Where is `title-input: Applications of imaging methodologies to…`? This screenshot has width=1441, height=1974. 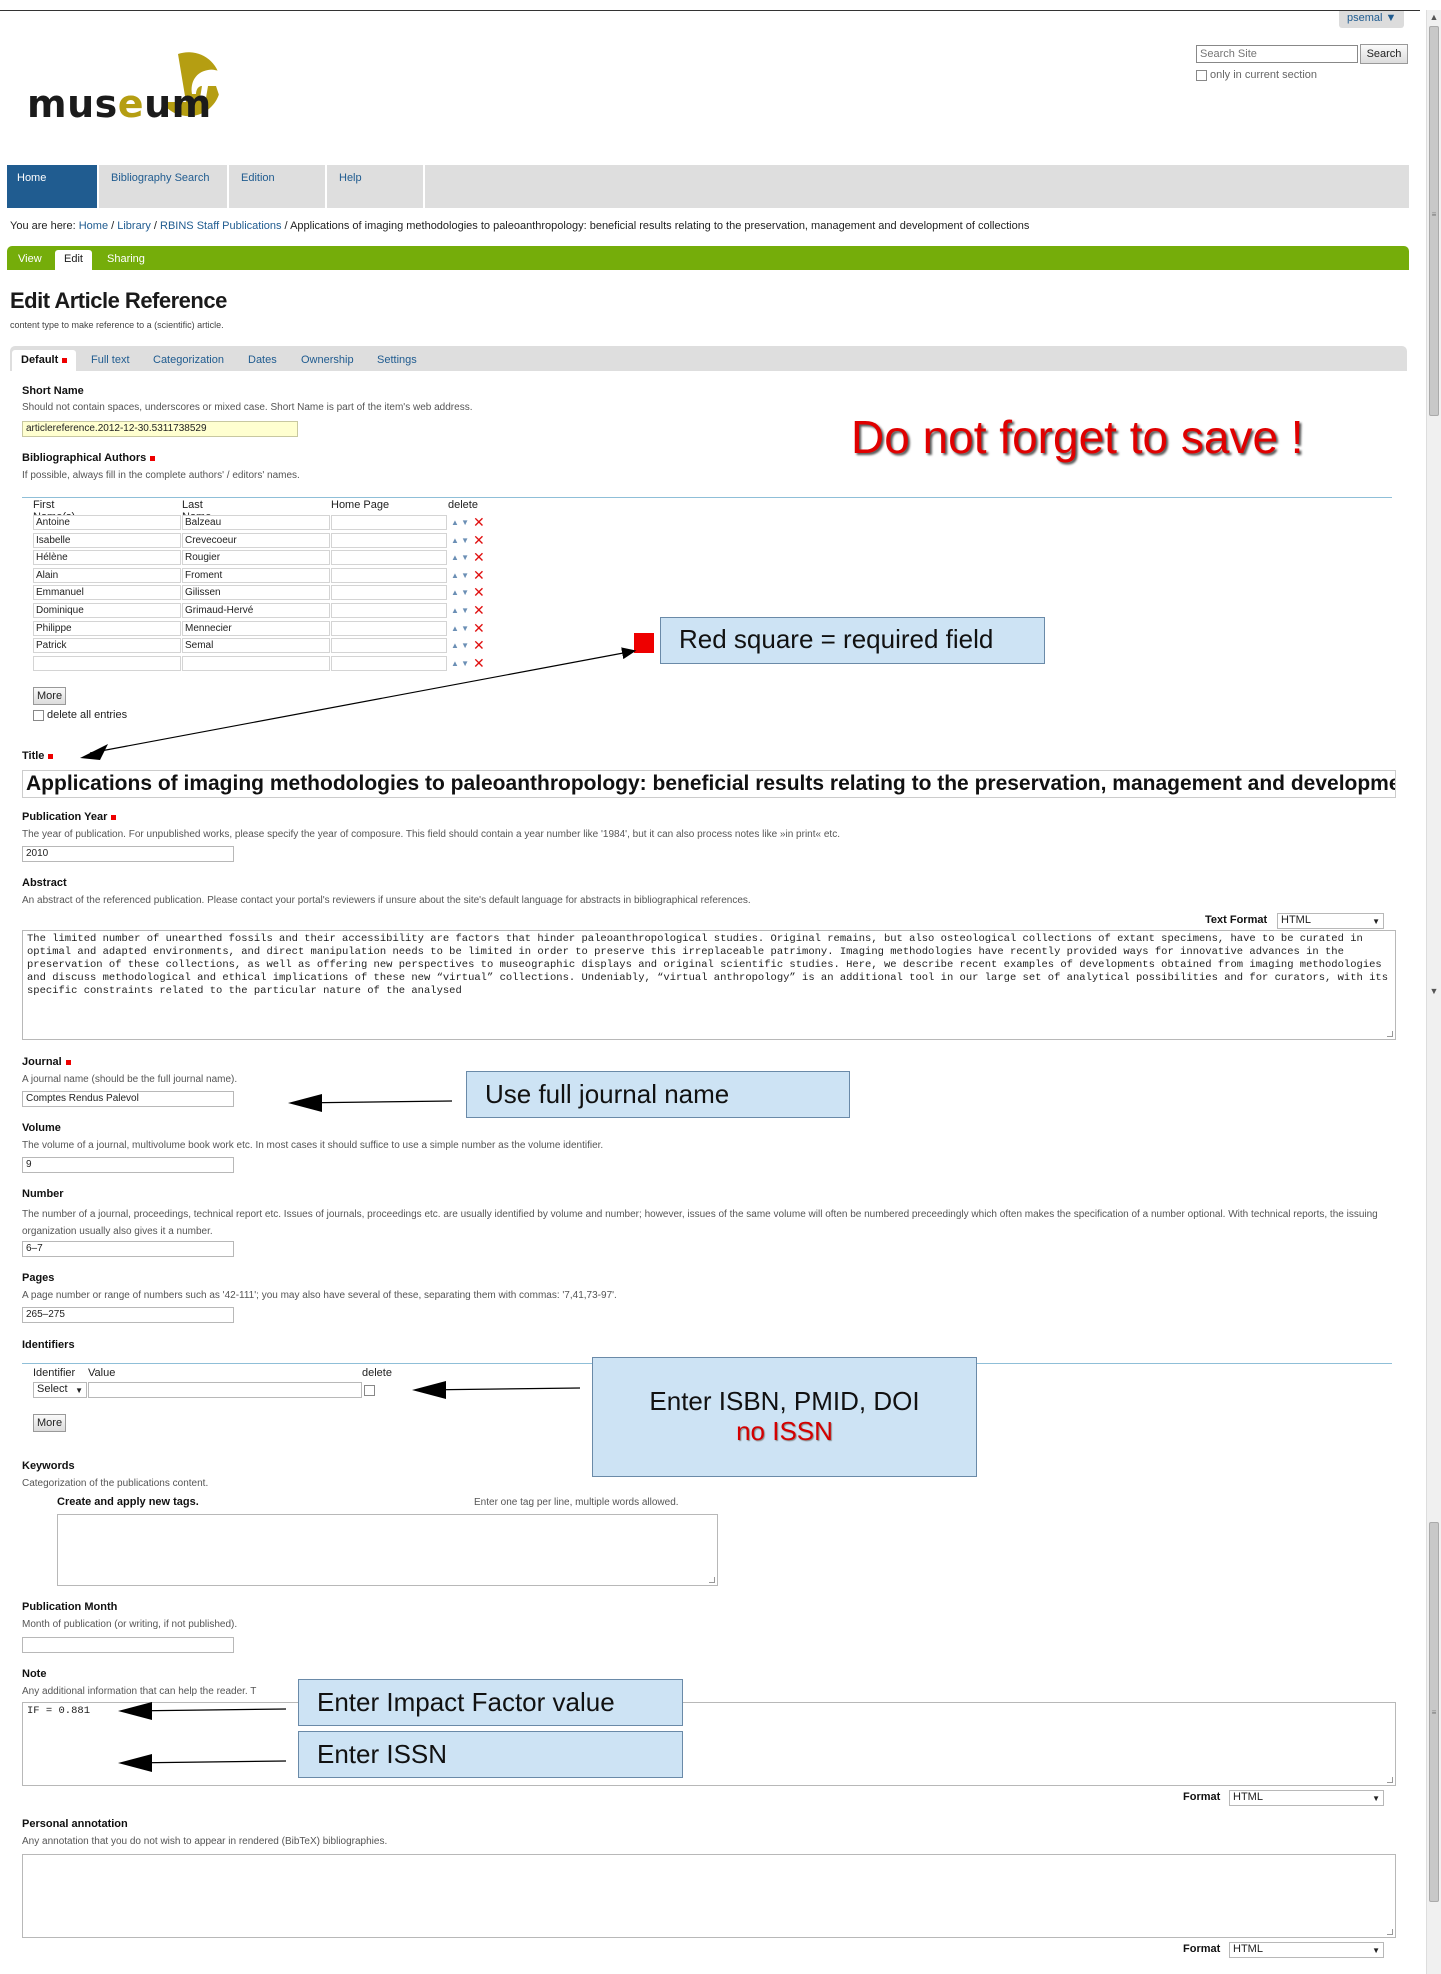 title-input: Applications of imaging methodologies to… is located at coordinates (709, 784).